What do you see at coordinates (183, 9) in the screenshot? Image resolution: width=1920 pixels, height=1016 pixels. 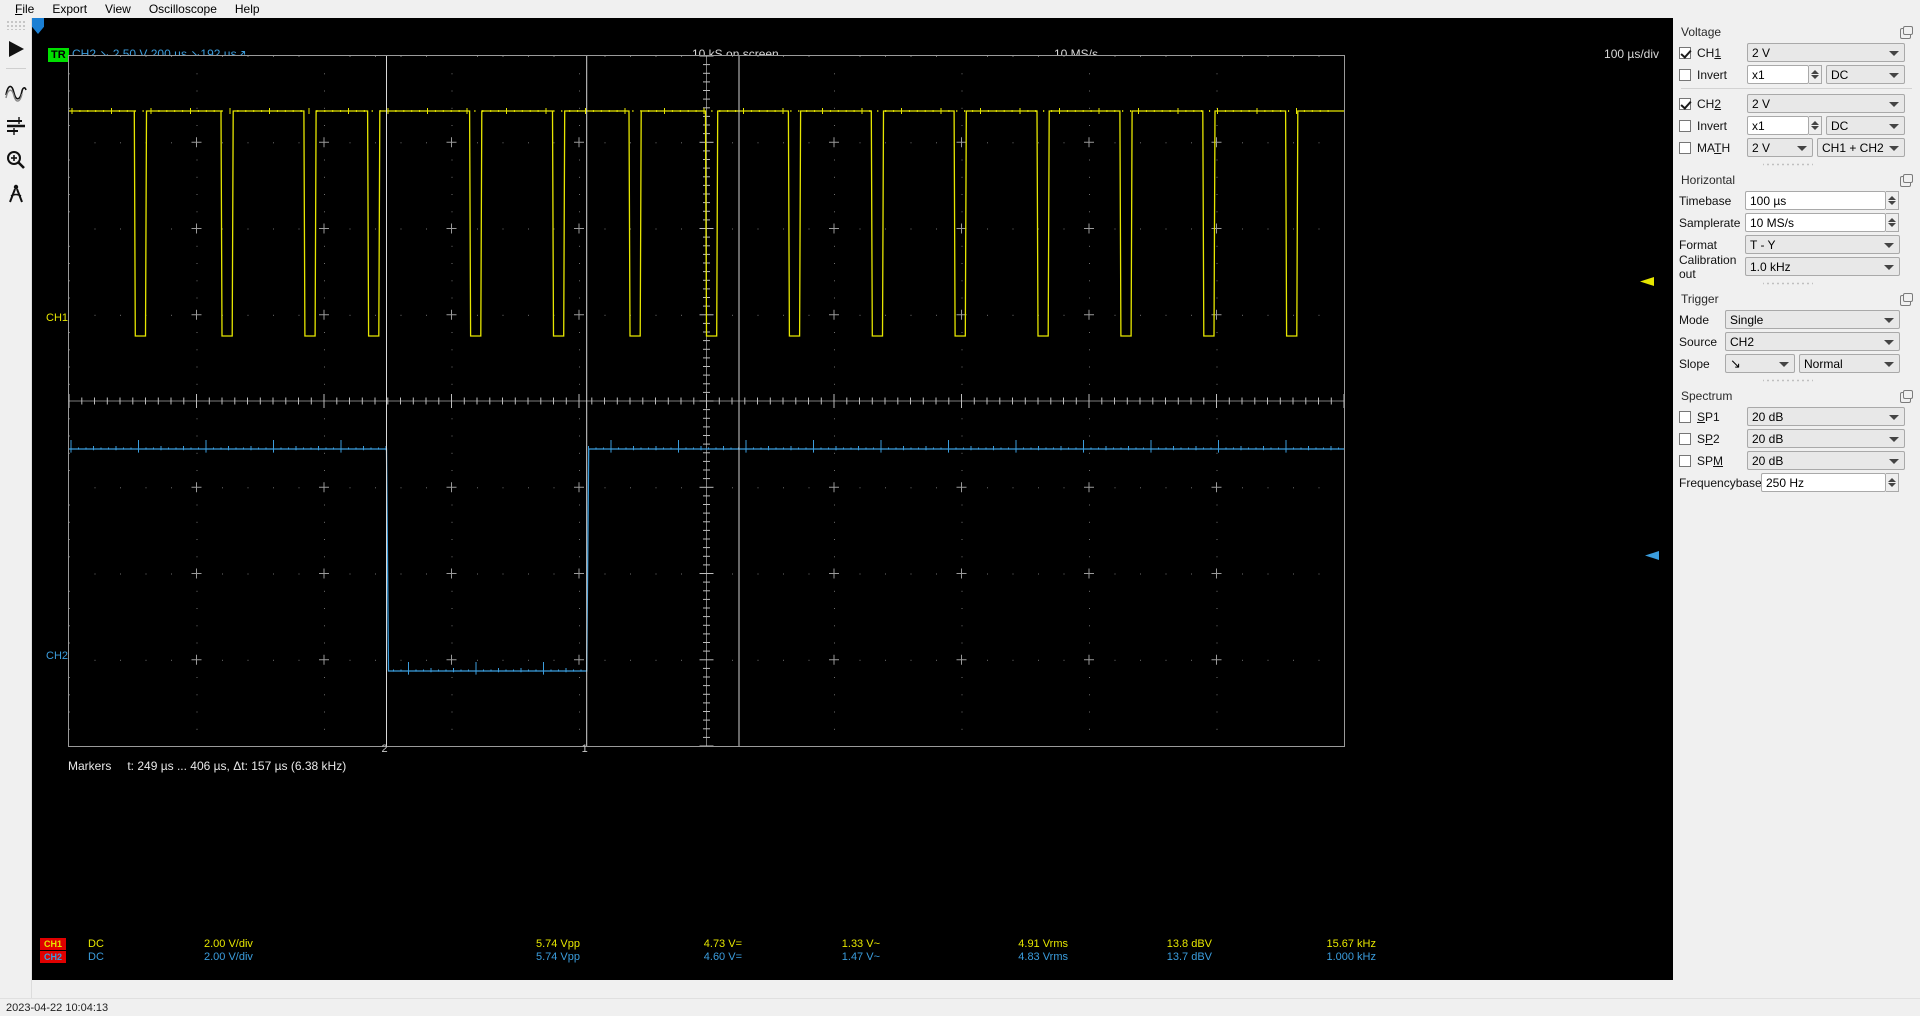 I see `menu-item-oscilloscope: Oscilloscope` at bounding box center [183, 9].